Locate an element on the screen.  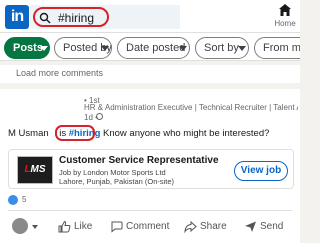
reaction-count: 5 is located at coordinates (24, 199).